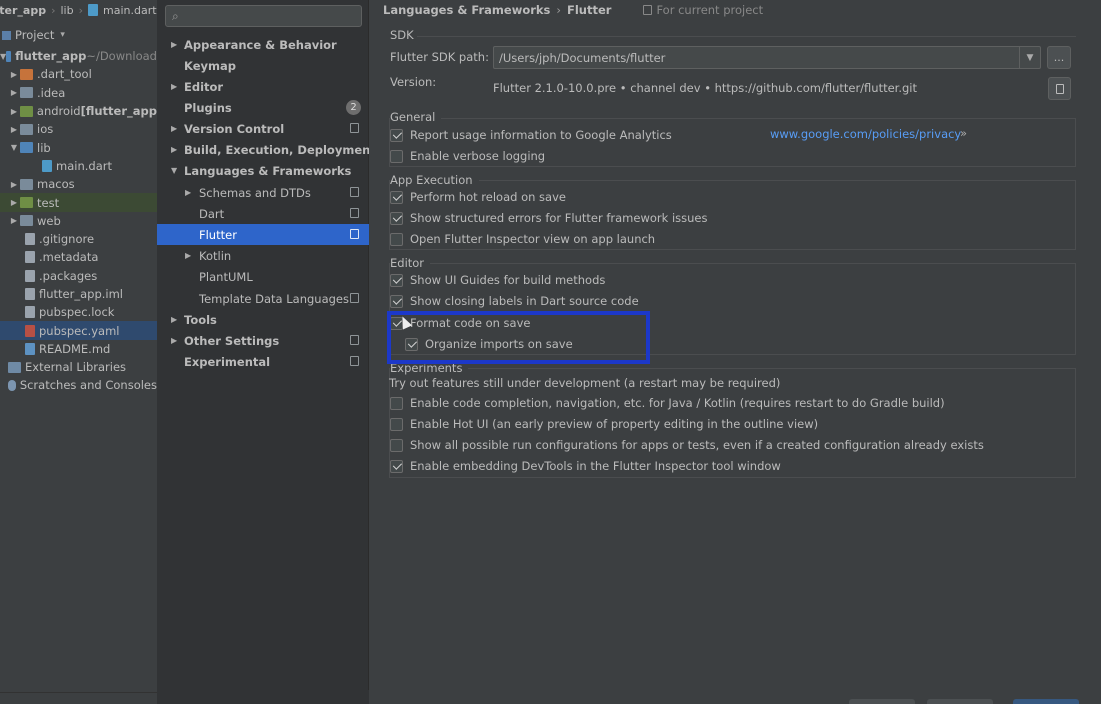 The image size is (1101, 704). Describe the element at coordinates (78, 367) in the screenshot. I see `tree-item-external-libraries: External Libraries` at that location.